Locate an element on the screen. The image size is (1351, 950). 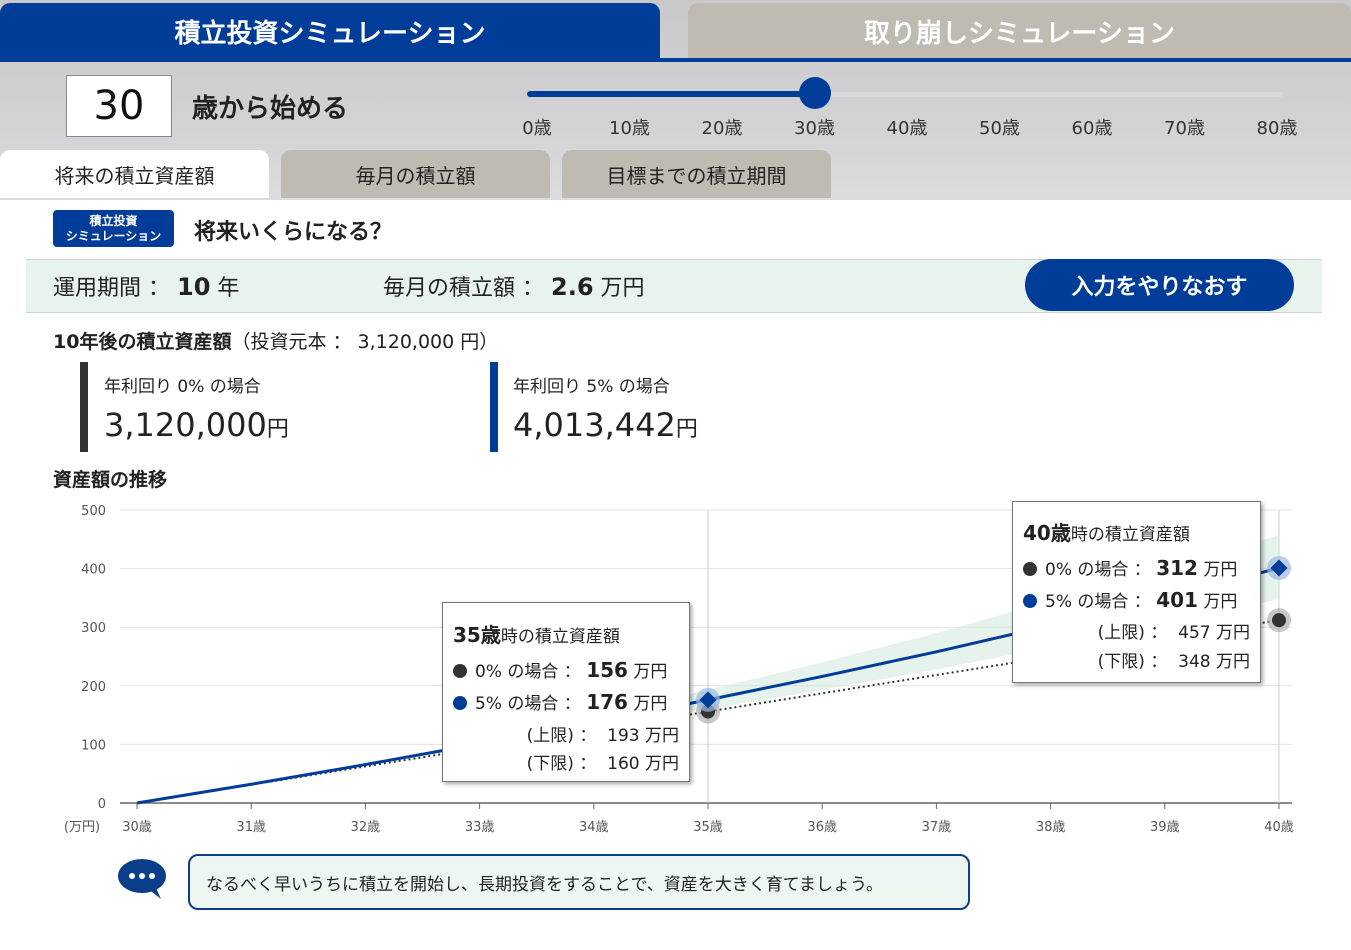
tooltip-35-row-0pct: 0% の場合 ： 156 万円 is located at coordinates (560, 669).